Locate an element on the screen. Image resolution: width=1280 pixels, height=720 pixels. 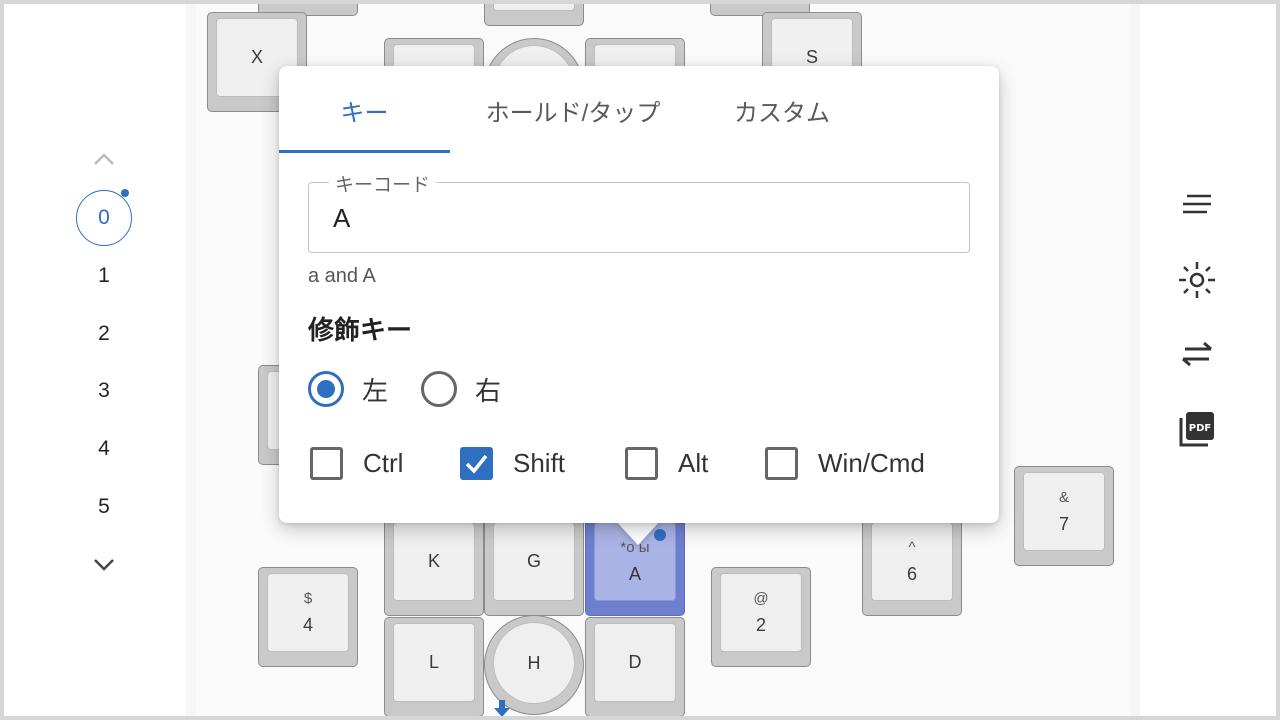
key-legend: 7 is located at coordinates (1063, 523).